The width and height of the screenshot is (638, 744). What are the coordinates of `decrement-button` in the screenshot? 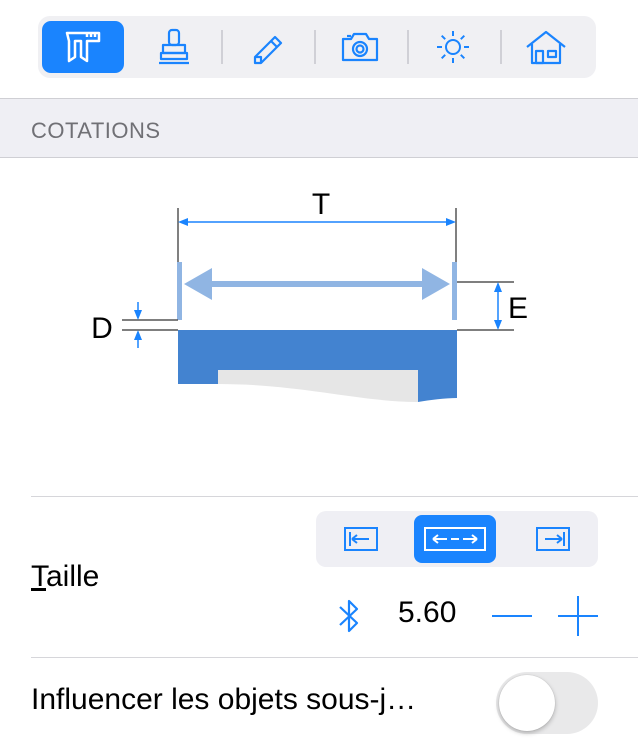 It's located at (512, 618).